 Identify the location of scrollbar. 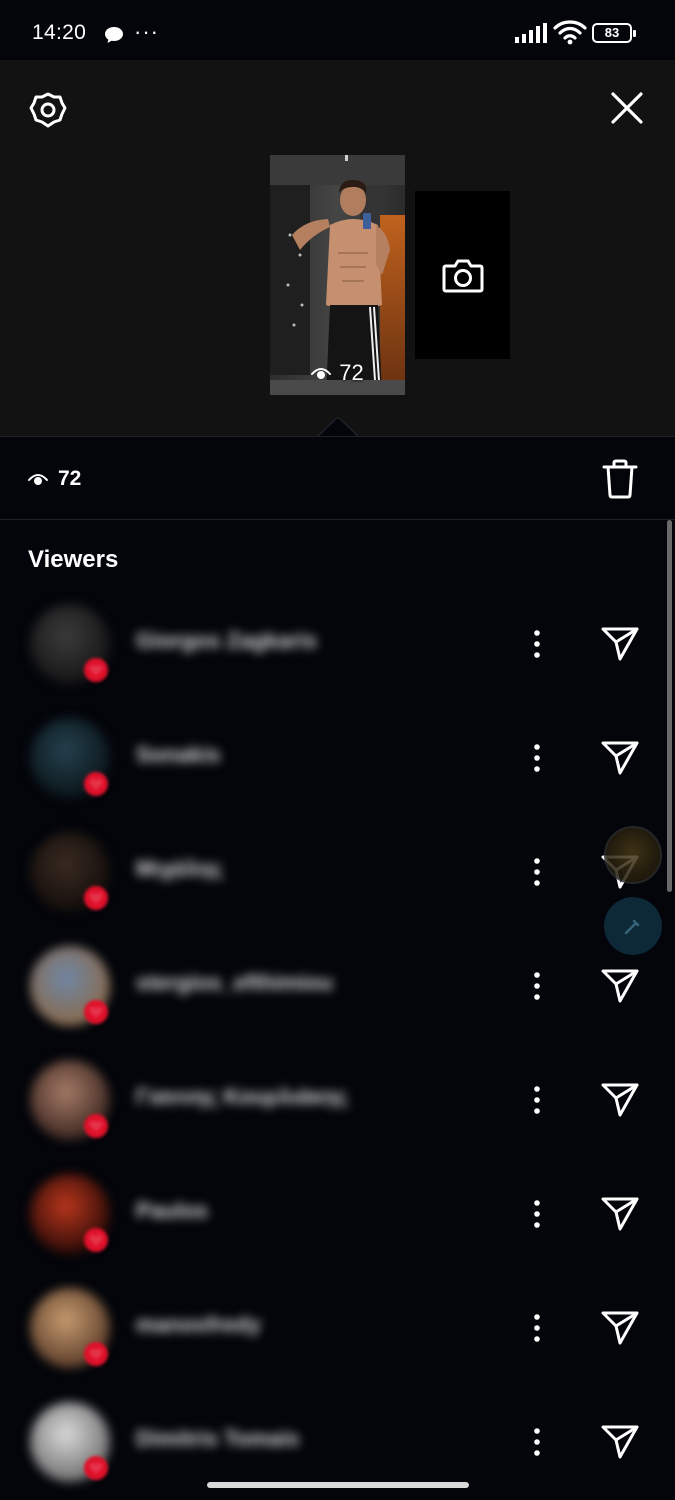
(669, 706).